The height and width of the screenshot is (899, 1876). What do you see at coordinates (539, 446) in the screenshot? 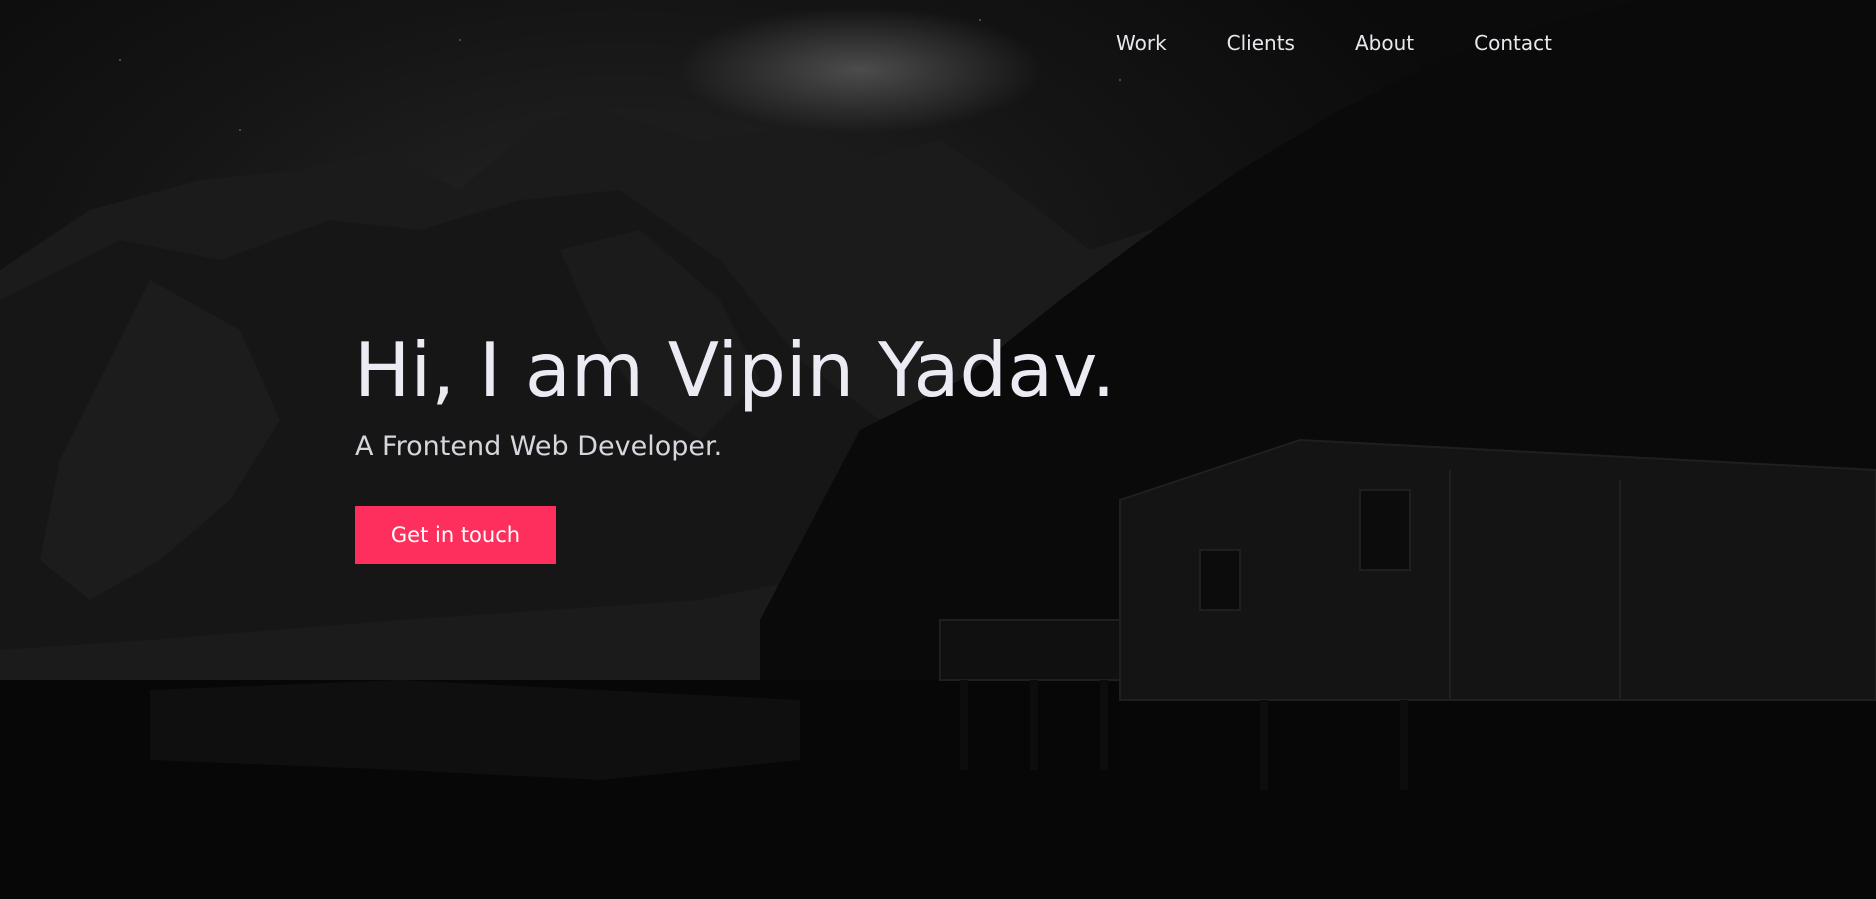
I see `hero-subheadline: A Frontend Web Developer.` at bounding box center [539, 446].